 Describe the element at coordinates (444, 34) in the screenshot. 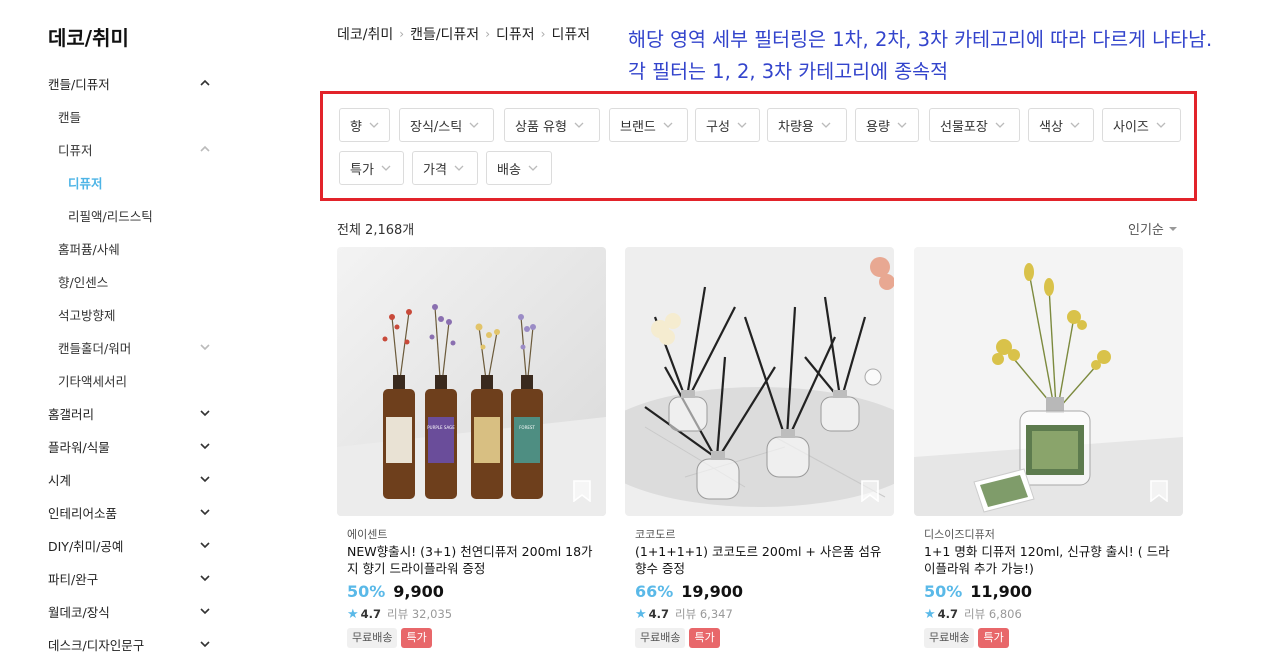

I see `breadcrumb-item: 캔들/디퓨저` at that location.